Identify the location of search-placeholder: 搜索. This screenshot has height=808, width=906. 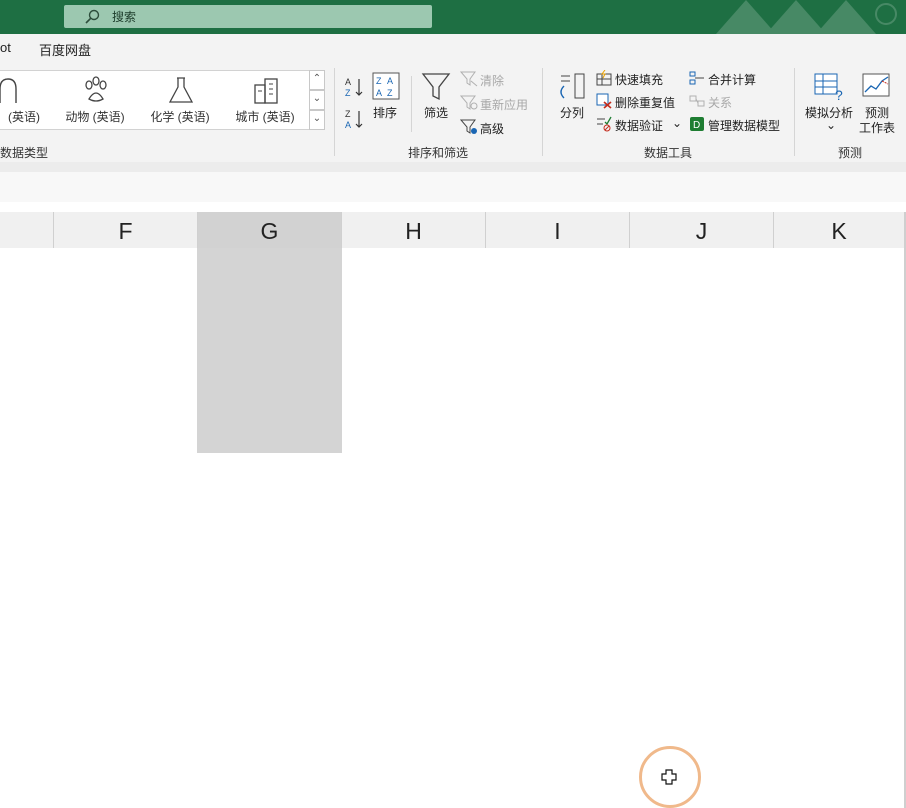
(124, 17).